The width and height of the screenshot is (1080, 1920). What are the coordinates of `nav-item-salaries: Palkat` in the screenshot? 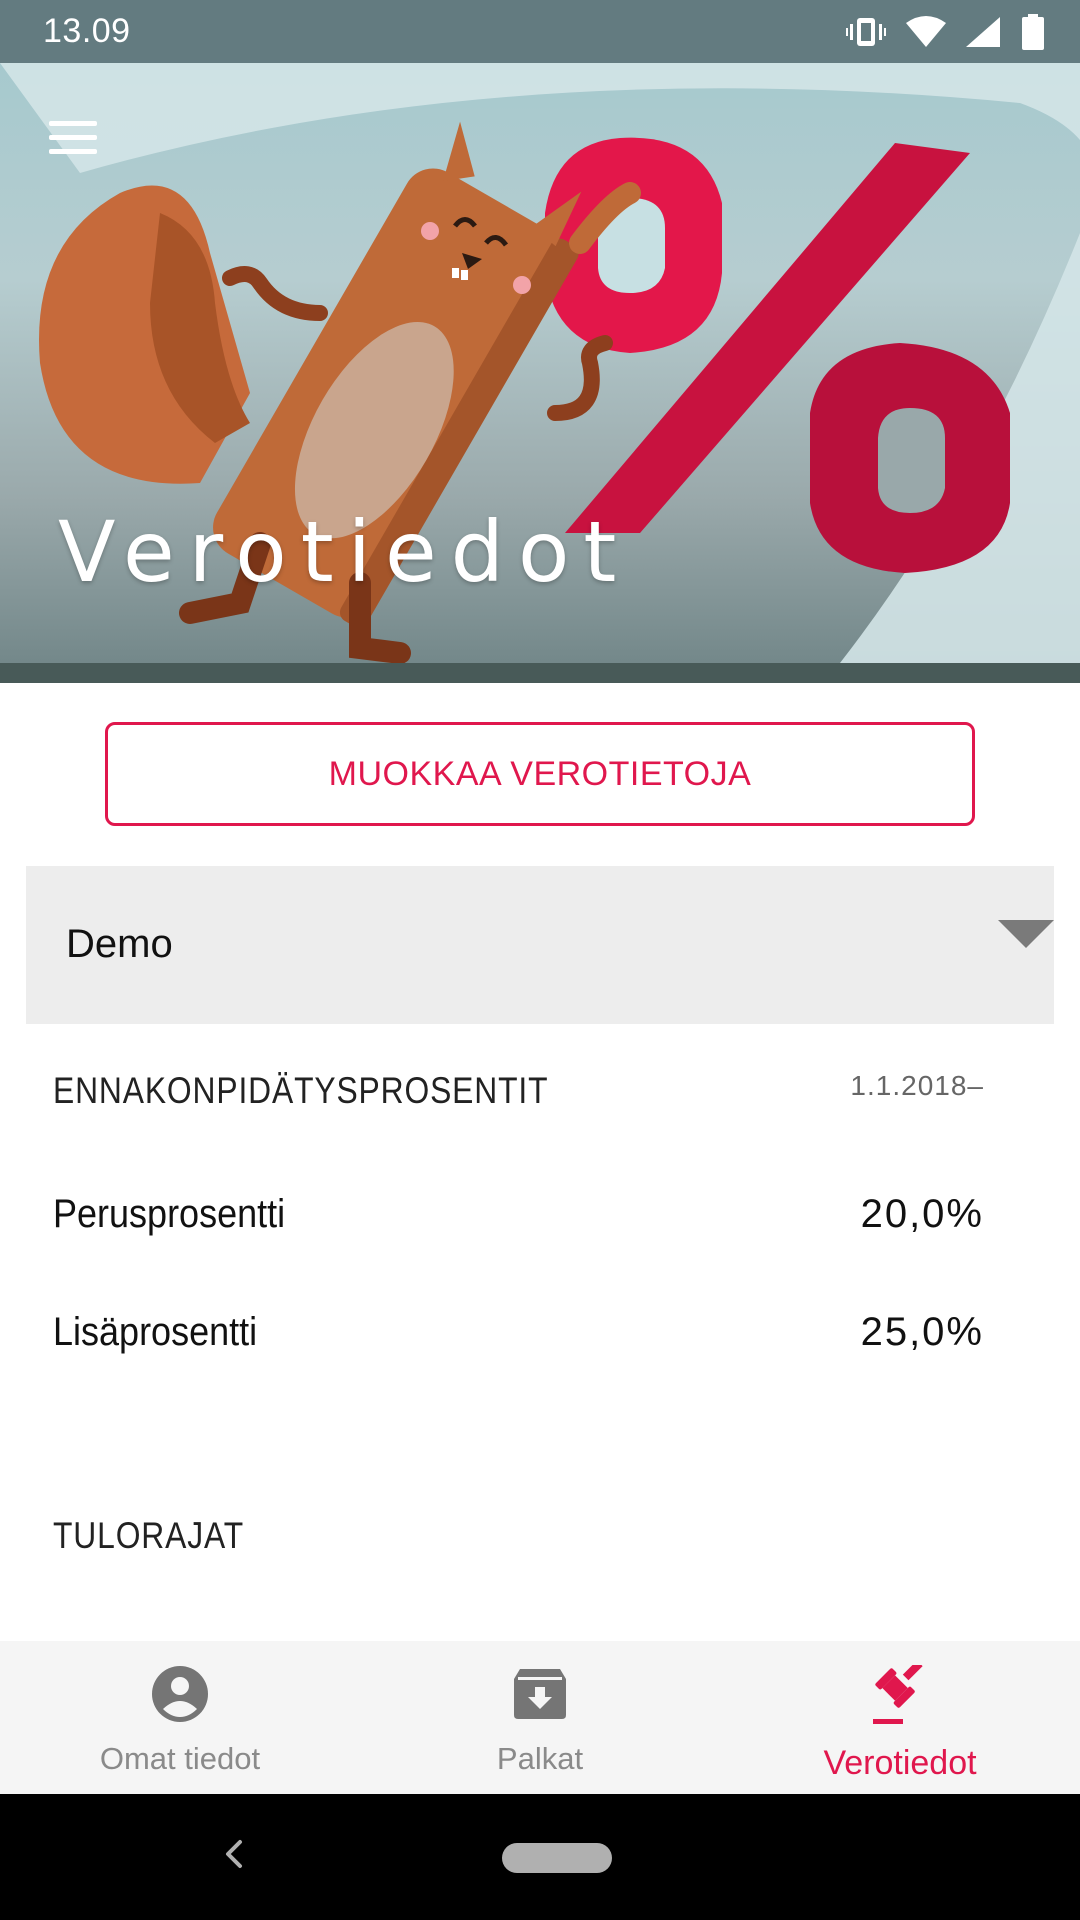 It's located at (540, 1717).